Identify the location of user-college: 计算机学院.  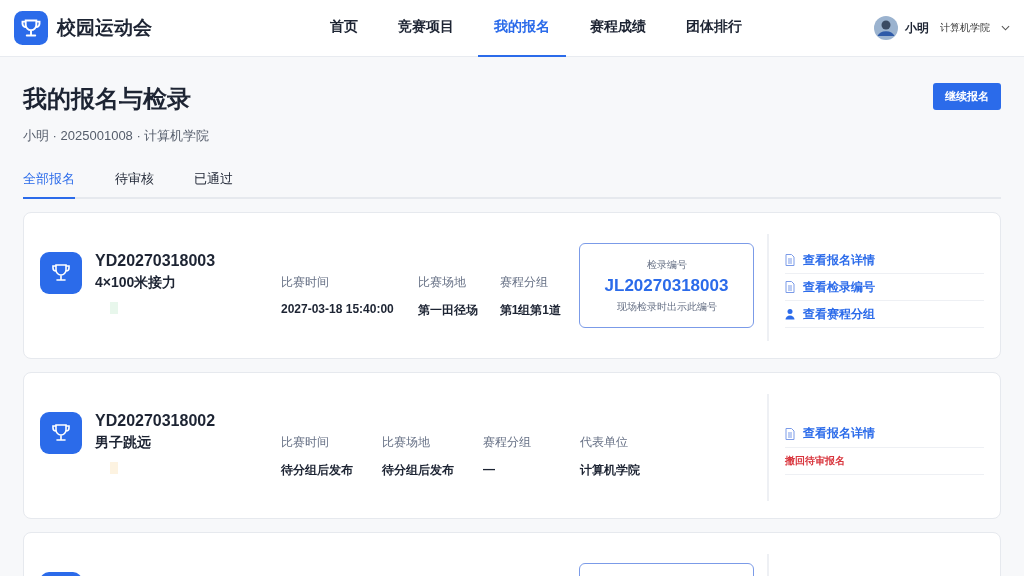
(965, 28).